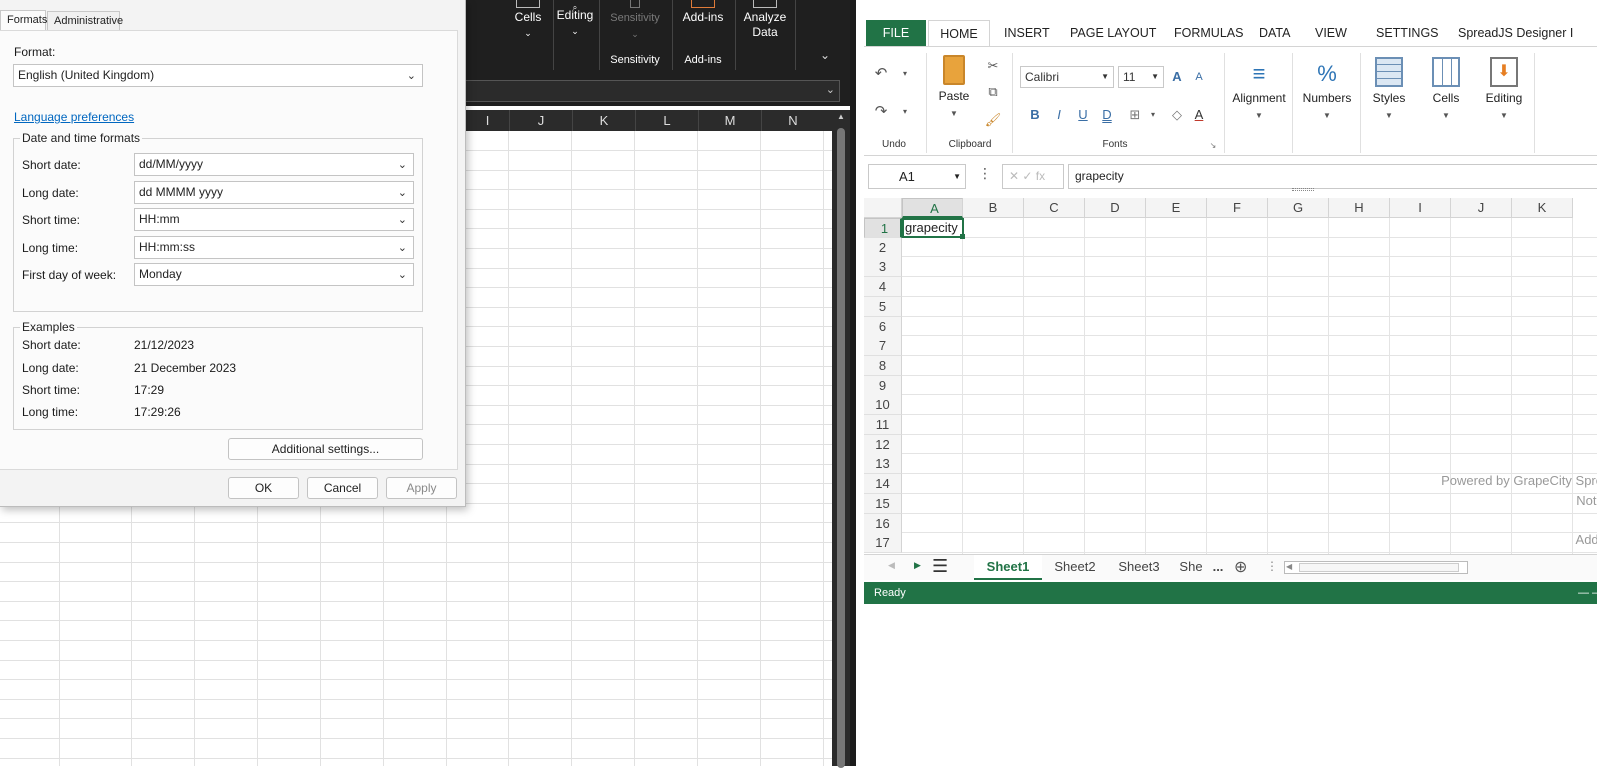  What do you see at coordinates (1208, 33) in the screenshot?
I see `tab-formulas: FORMULAS` at bounding box center [1208, 33].